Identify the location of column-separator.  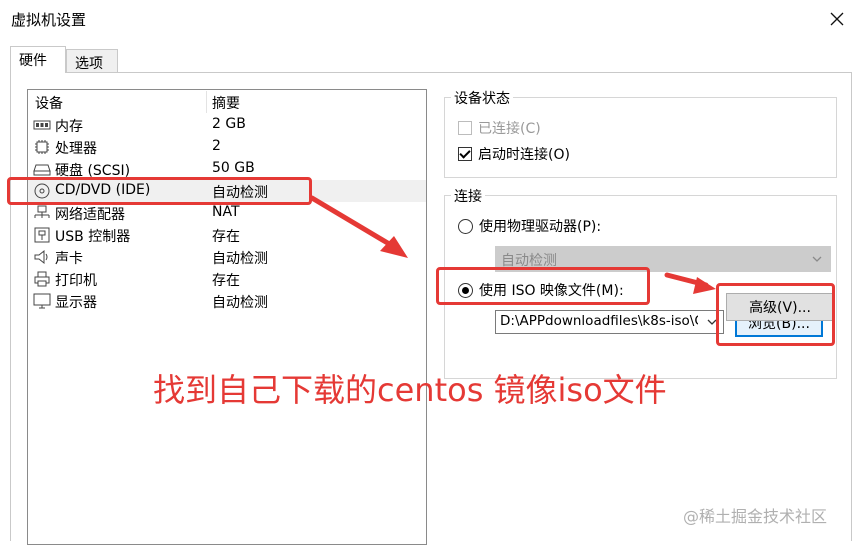
(206, 102).